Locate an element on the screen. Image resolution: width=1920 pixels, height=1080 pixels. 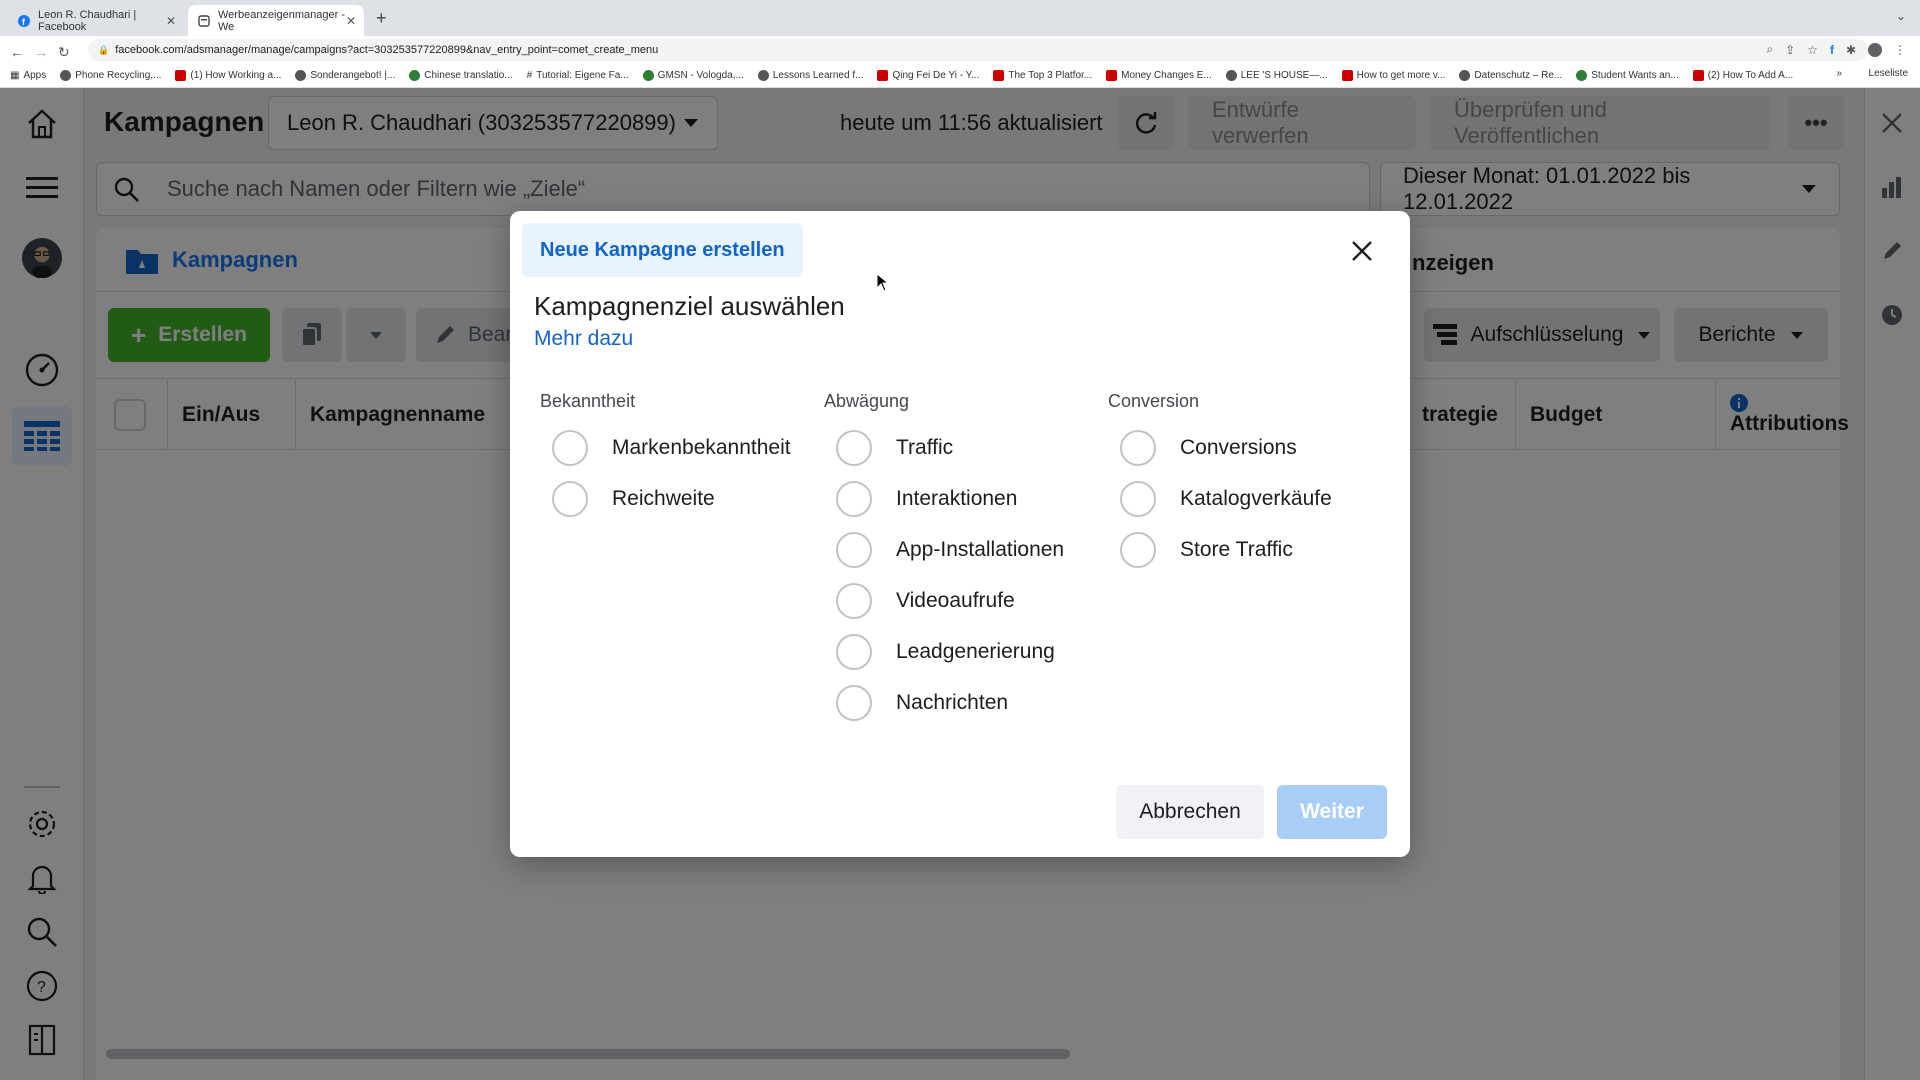
zoom-icon: ⌕ is located at coordinates (1769, 49).